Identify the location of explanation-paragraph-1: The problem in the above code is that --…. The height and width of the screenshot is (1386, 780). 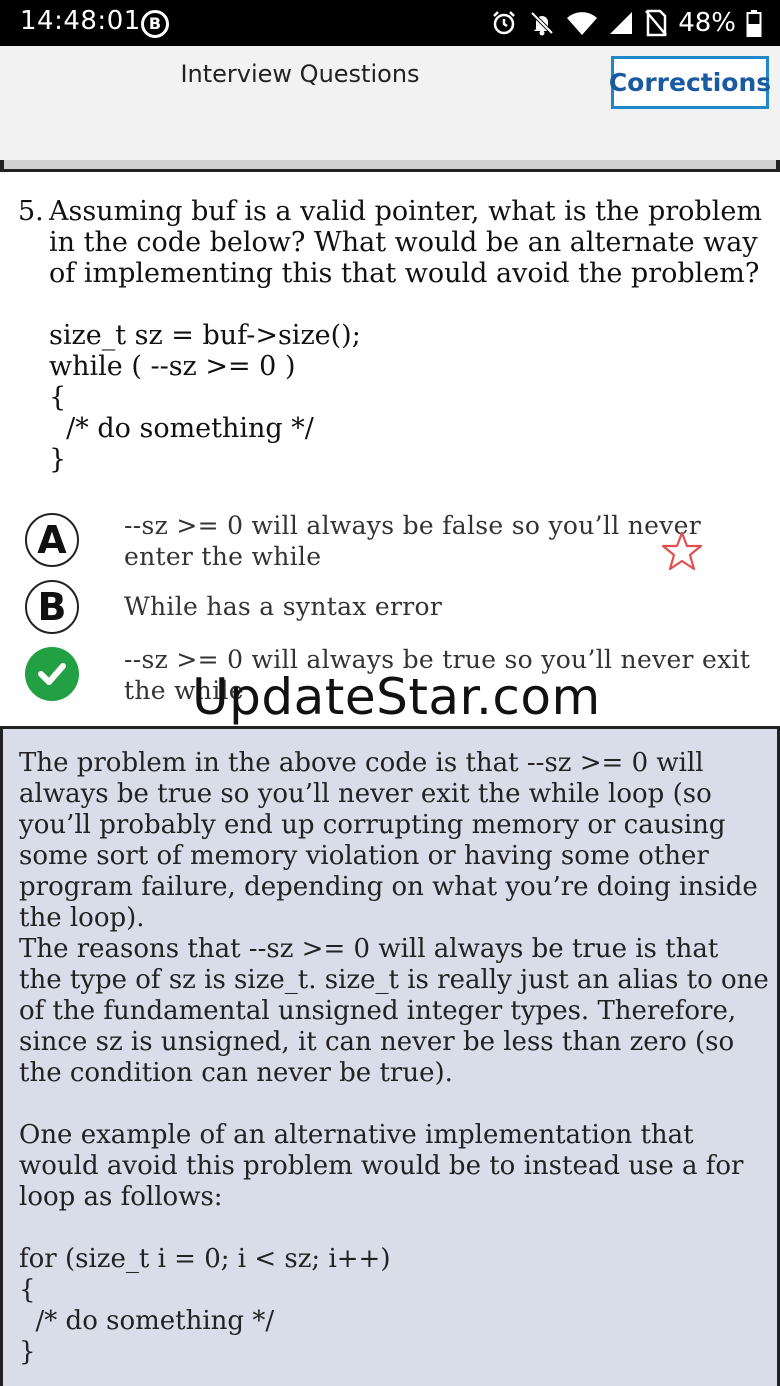
(388, 840).